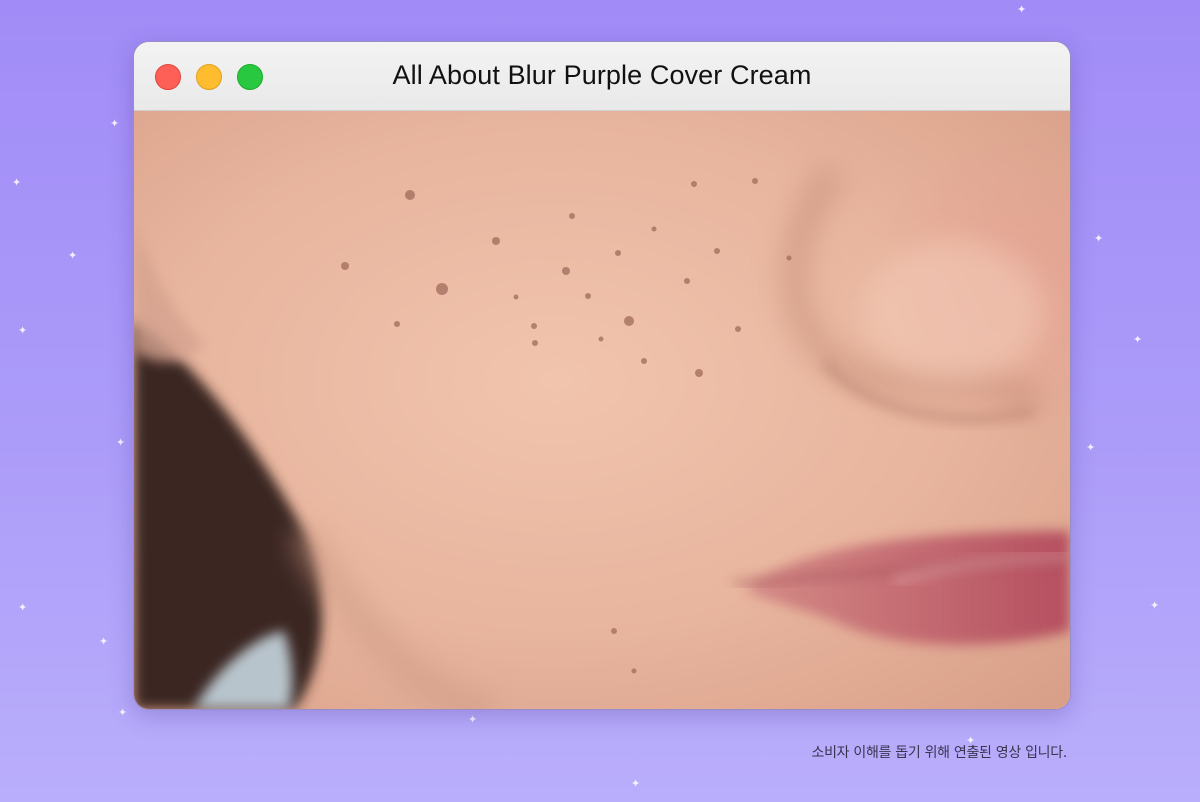 This screenshot has width=1200, height=802. I want to click on window-titlebar: All About Blur Purple Cover Cream, so click(602, 76).